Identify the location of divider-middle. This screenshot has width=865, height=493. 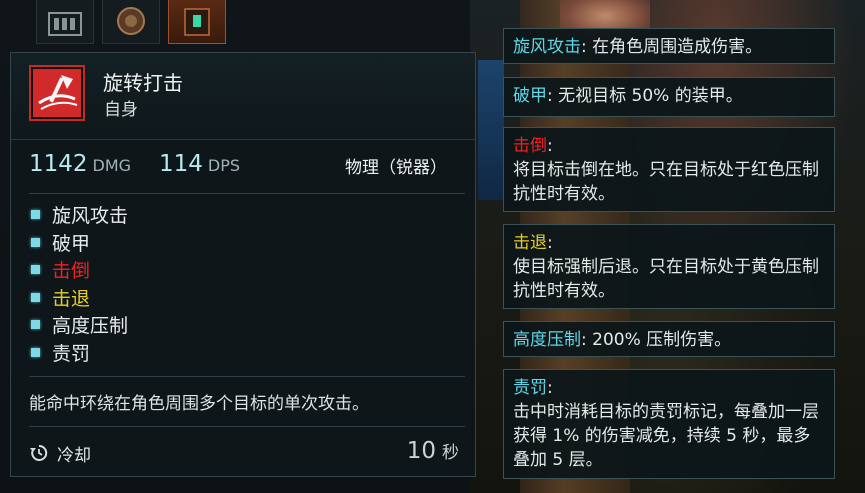
(247, 376).